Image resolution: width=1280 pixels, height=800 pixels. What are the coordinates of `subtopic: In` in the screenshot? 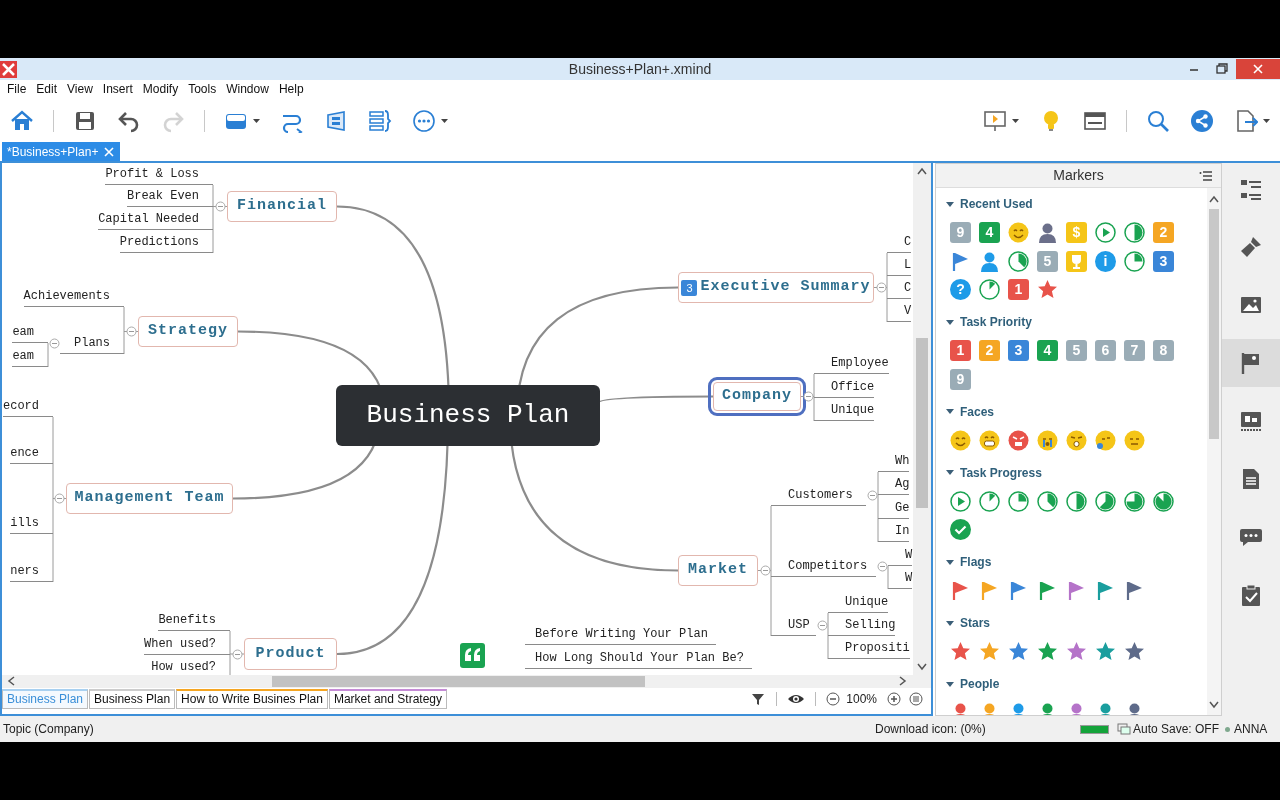 It's located at (894, 531).